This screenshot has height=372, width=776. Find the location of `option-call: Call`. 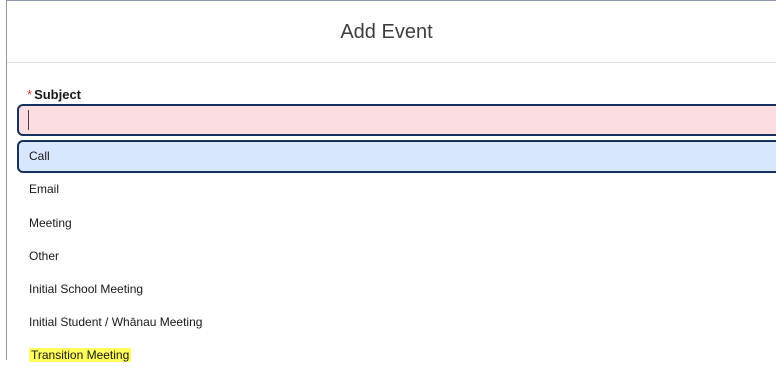

option-call: Call is located at coordinates (396, 156).